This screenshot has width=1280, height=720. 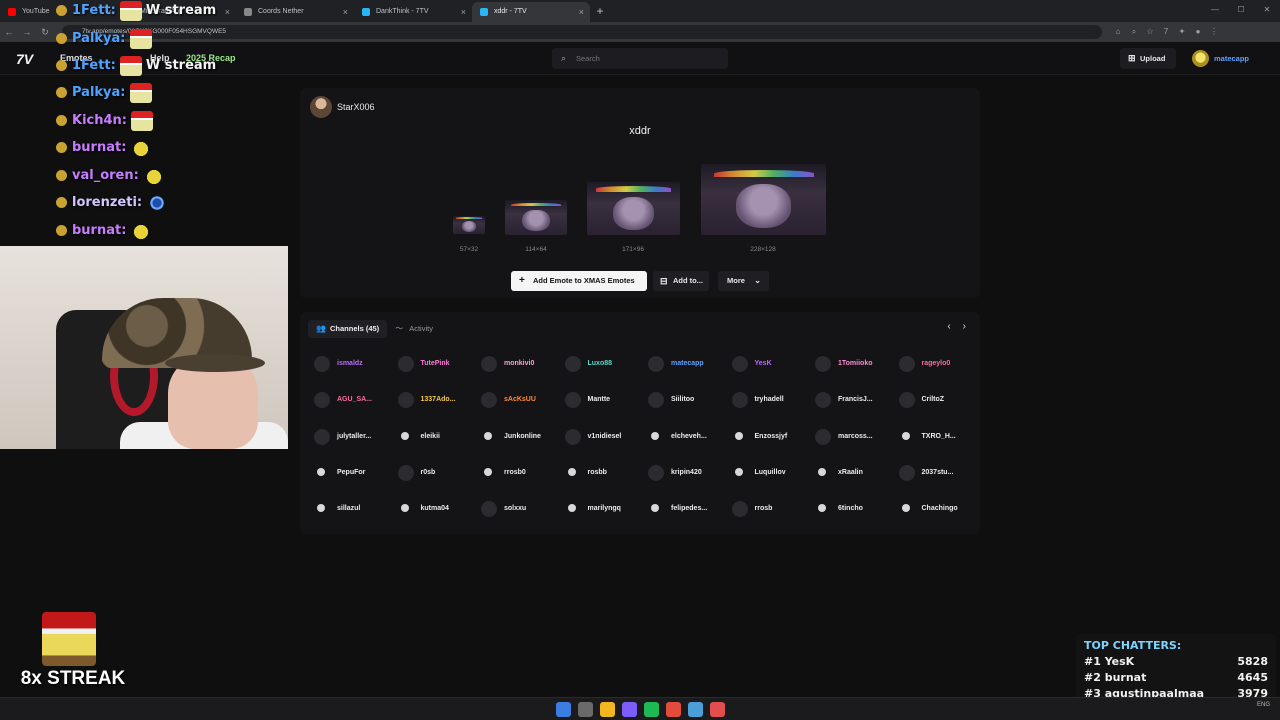 I want to click on chat-username: burnat:, so click(x=99, y=147).